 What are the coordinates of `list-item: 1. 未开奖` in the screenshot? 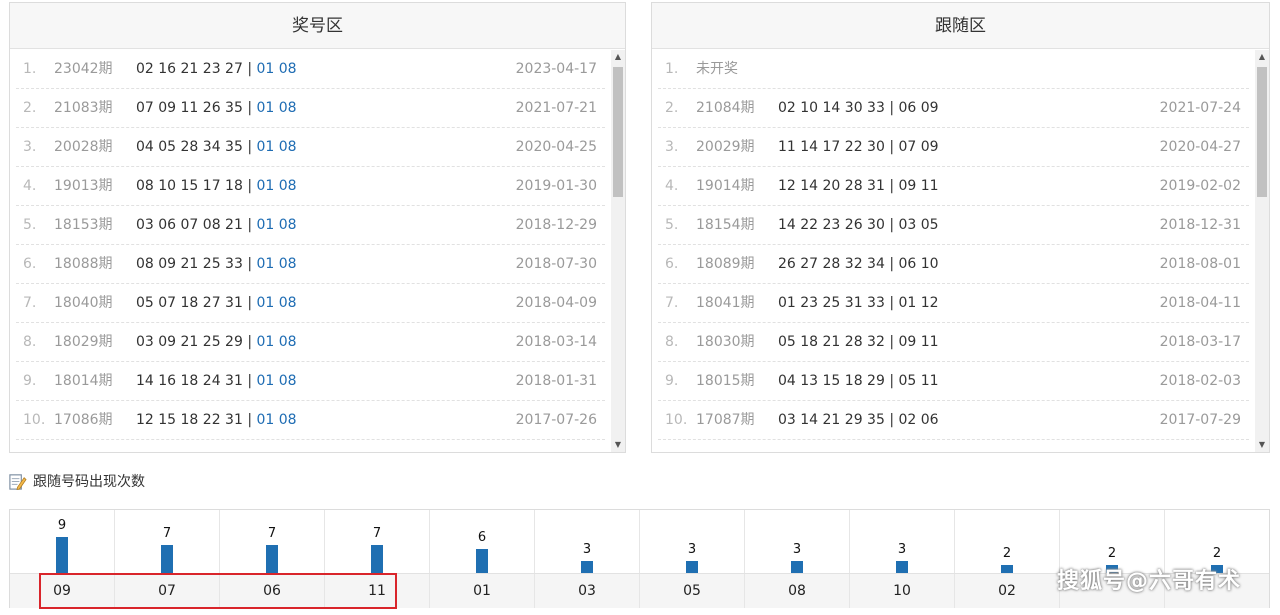 It's located at (953, 69).